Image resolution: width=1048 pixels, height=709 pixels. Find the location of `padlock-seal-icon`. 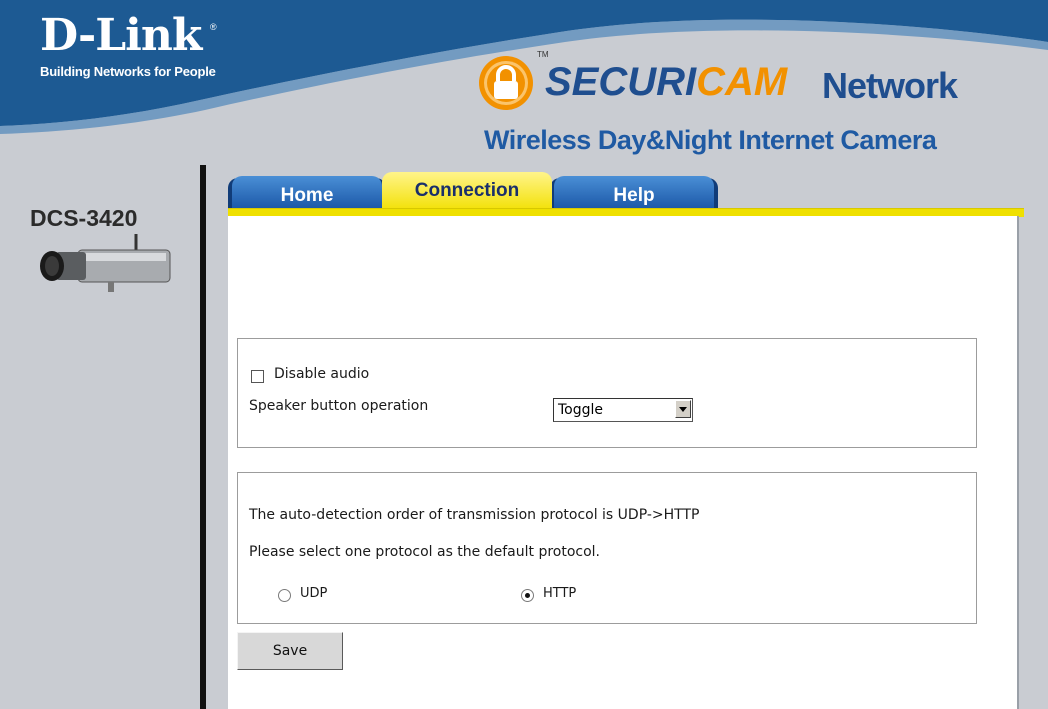

padlock-seal-icon is located at coordinates (506, 83).